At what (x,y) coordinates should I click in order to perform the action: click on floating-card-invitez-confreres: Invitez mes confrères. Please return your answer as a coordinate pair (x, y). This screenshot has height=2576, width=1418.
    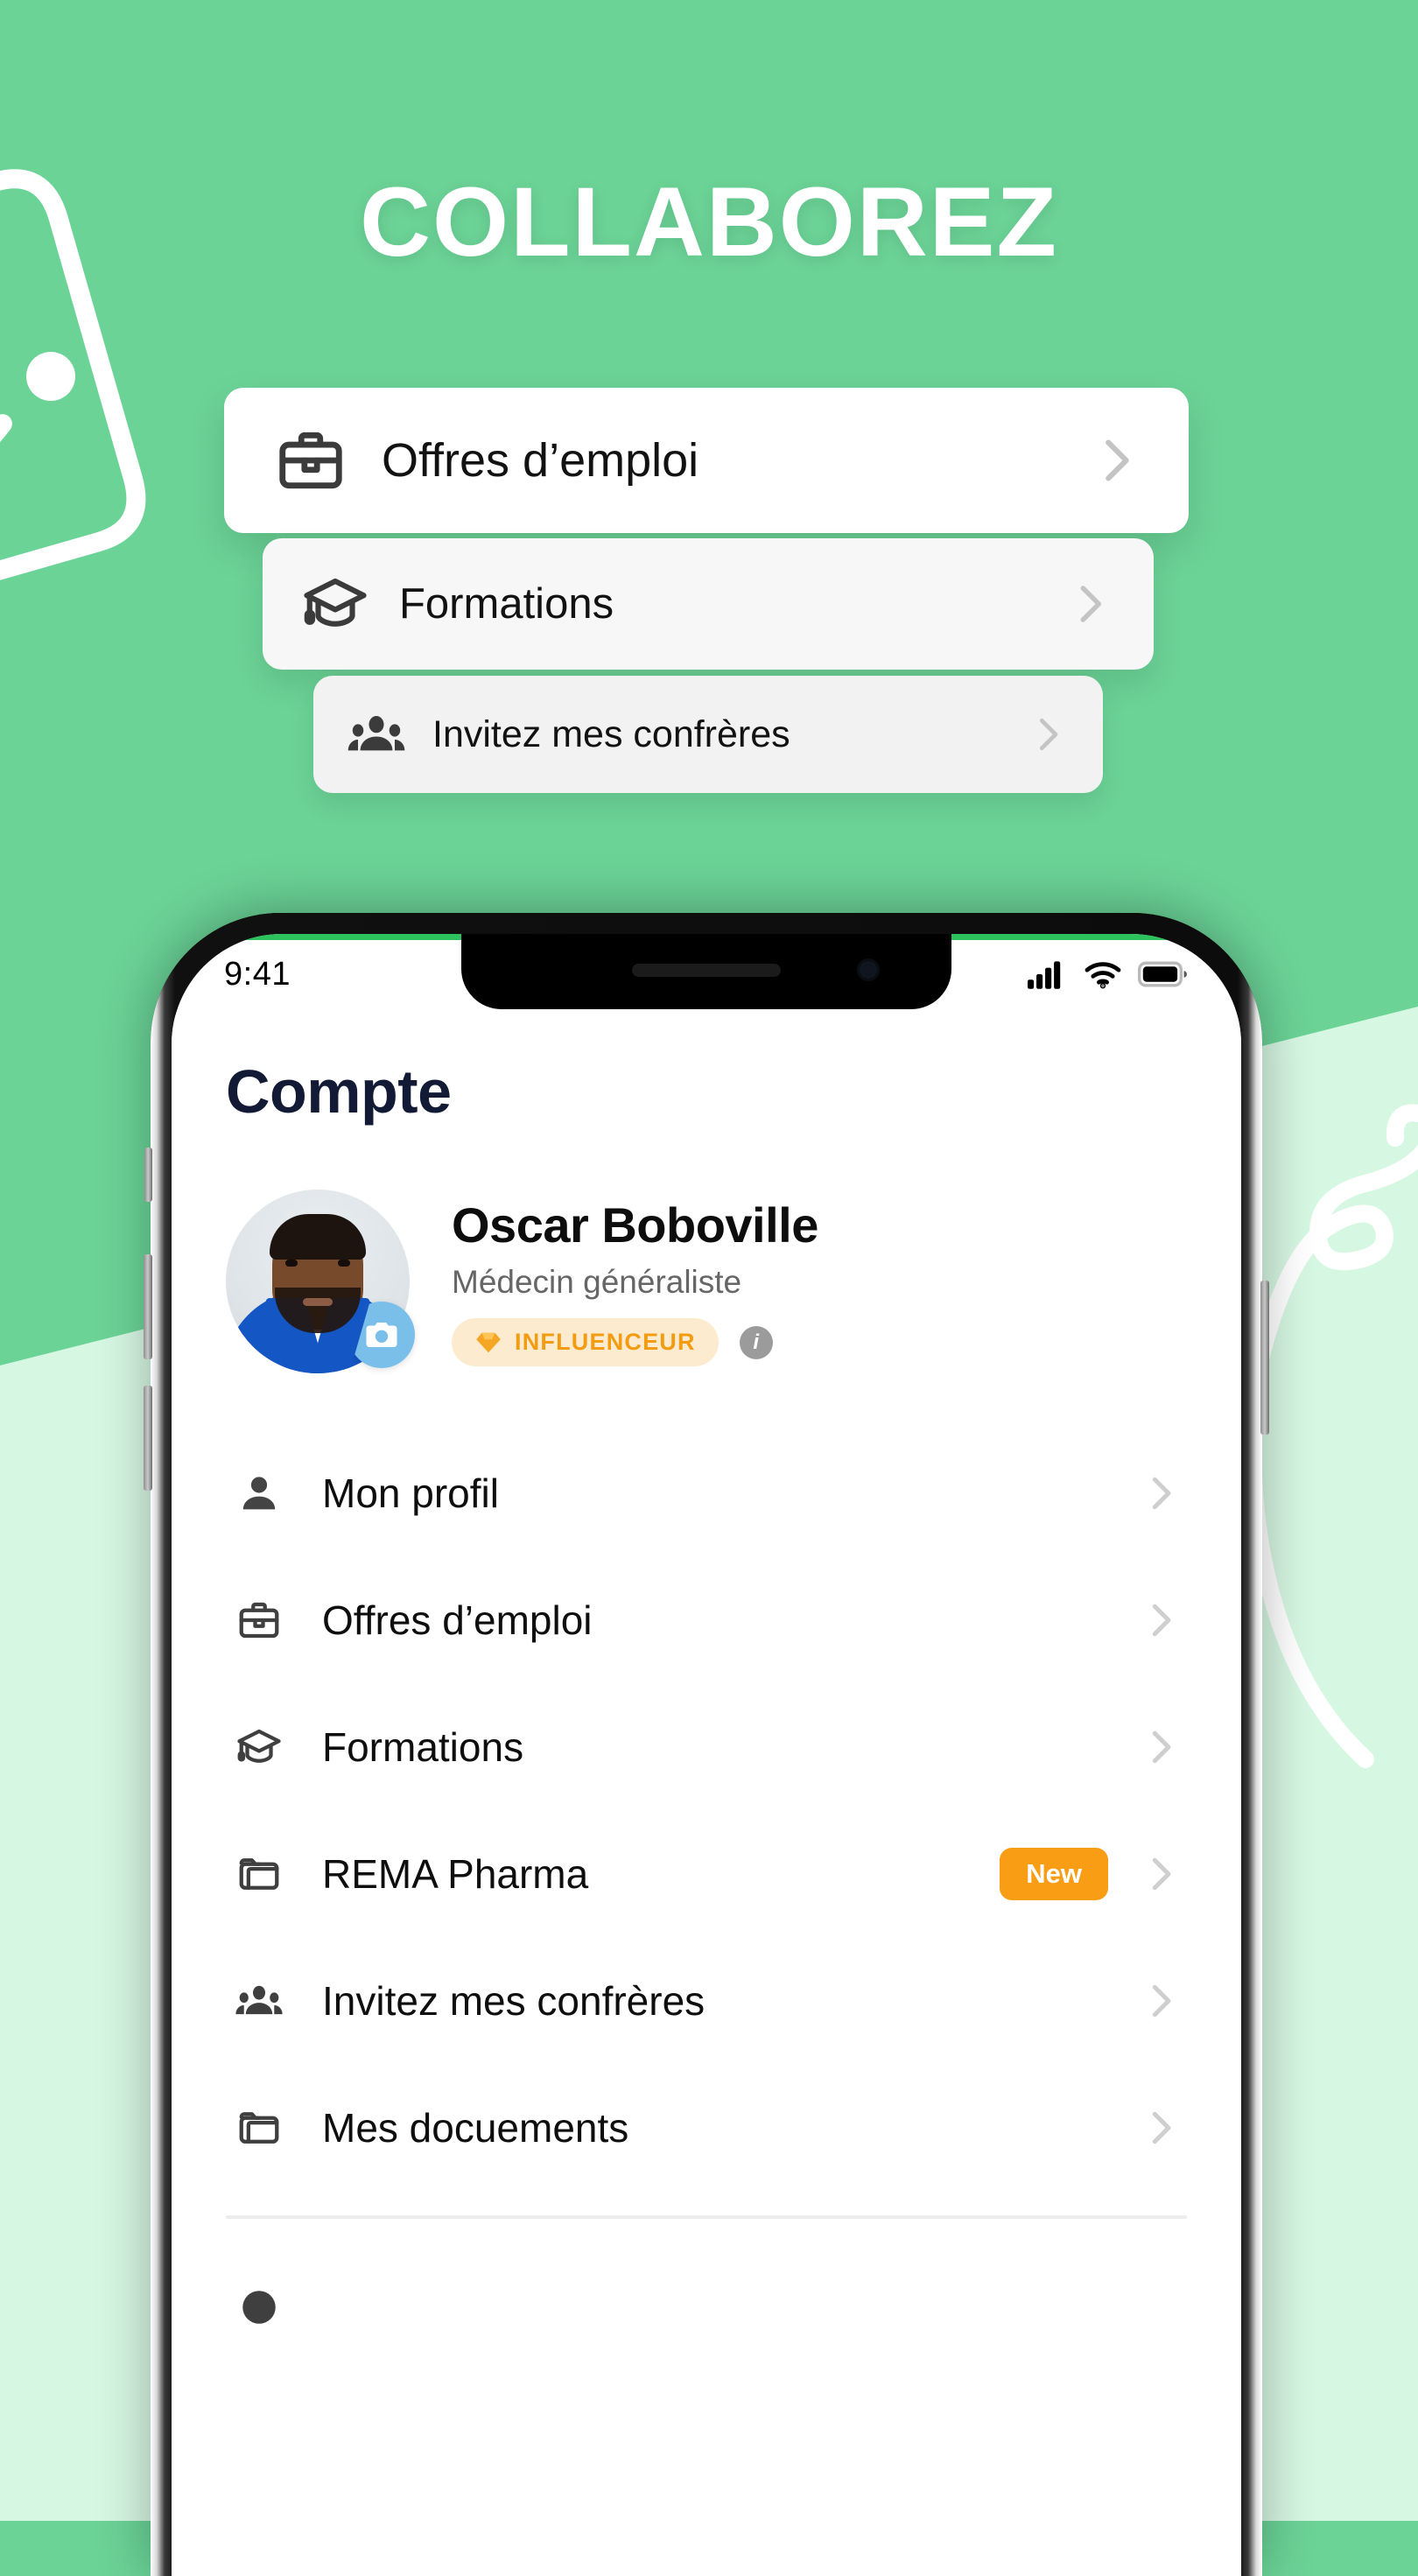
    Looking at the image, I should click on (708, 734).